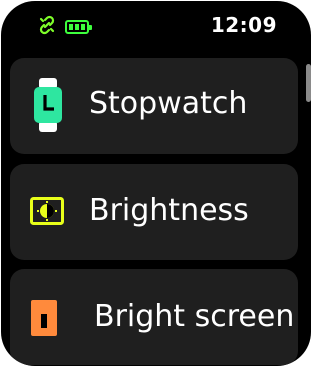 The width and height of the screenshot is (320, 367). I want to click on stopwatch-icon, so click(48, 107).